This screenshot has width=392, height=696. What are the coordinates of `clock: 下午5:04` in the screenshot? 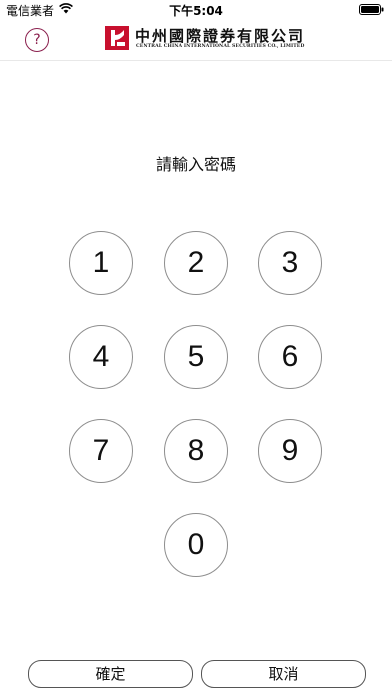 It's located at (196, 11).